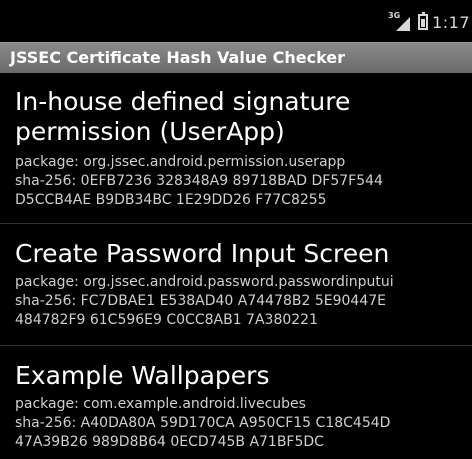 The width and height of the screenshot is (472, 459). What do you see at coordinates (451, 22) in the screenshot?
I see `status-clock: 1:17` at bounding box center [451, 22].